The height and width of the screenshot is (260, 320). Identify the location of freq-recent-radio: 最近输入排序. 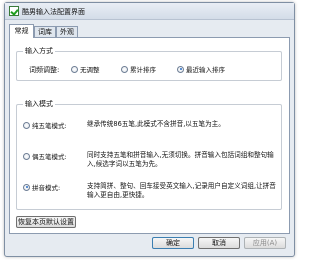
(201, 69).